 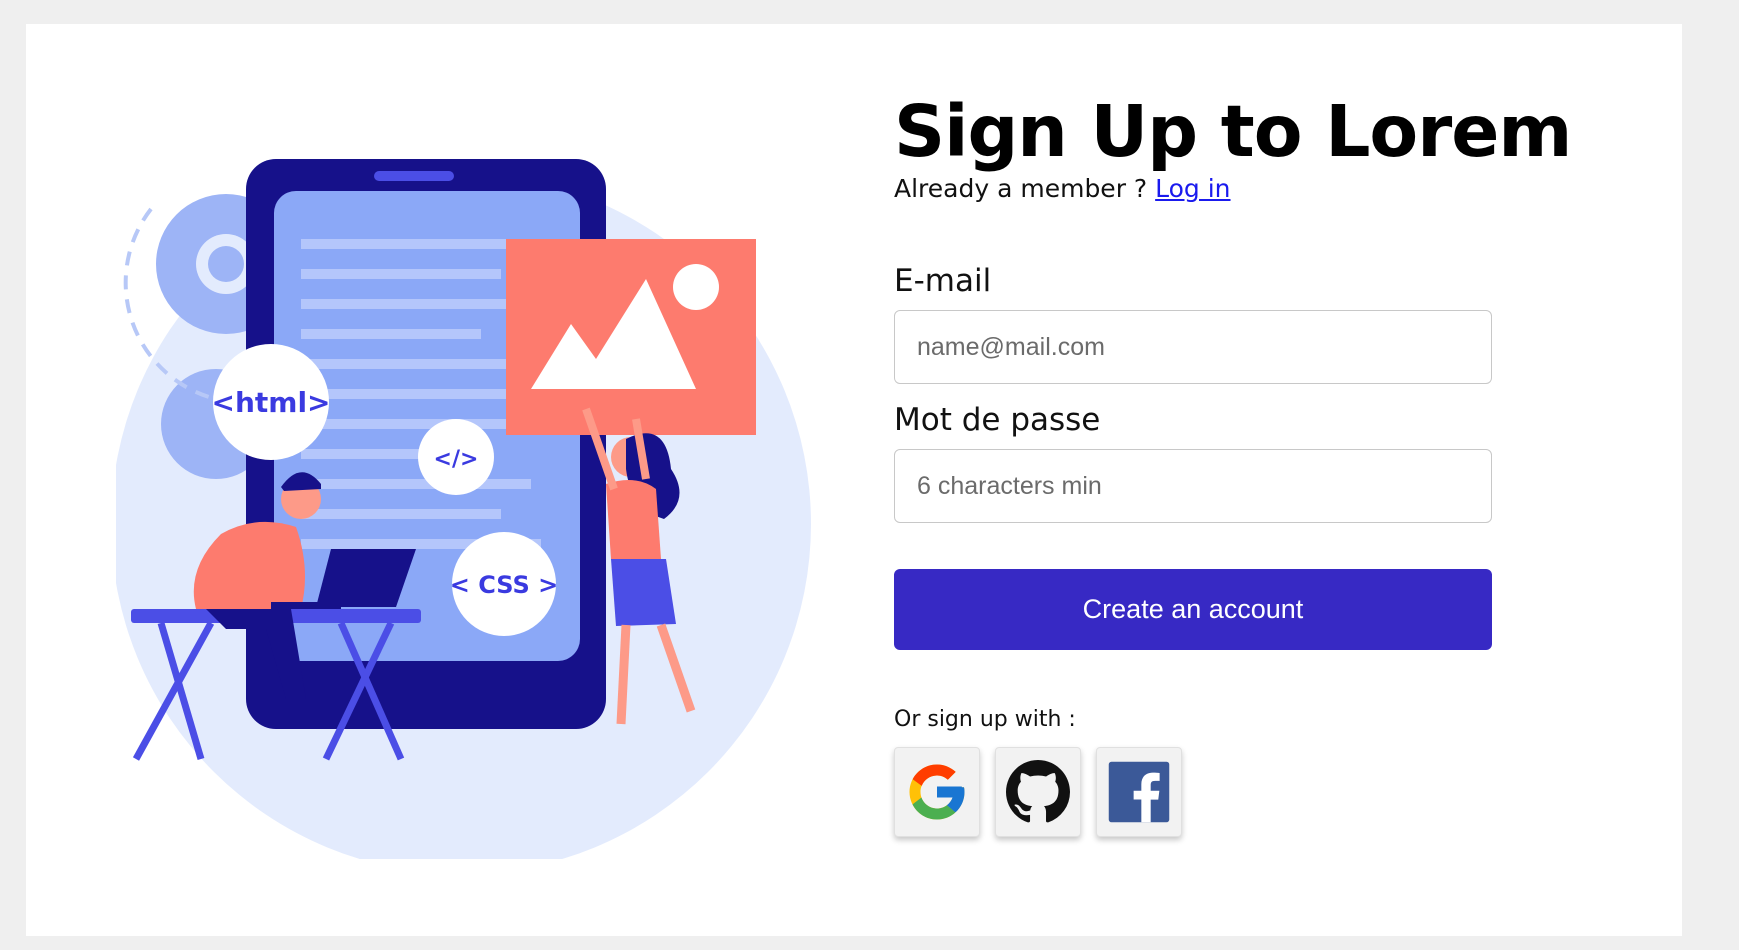 I want to click on code-tag-label: </>, so click(x=456, y=459).